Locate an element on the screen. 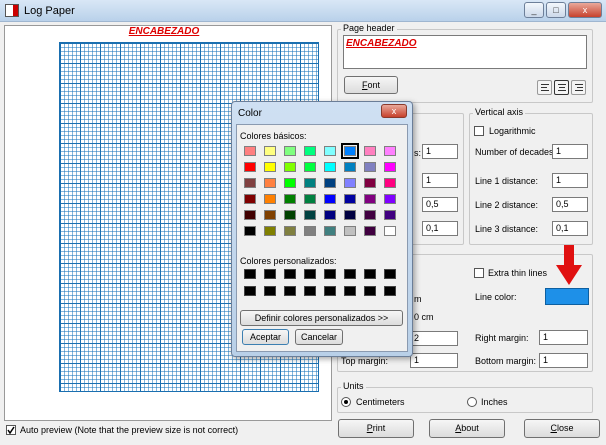 Image resolution: width=606 pixels, height=445 pixels. h-decades-input: 1 is located at coordinates (440, 151).